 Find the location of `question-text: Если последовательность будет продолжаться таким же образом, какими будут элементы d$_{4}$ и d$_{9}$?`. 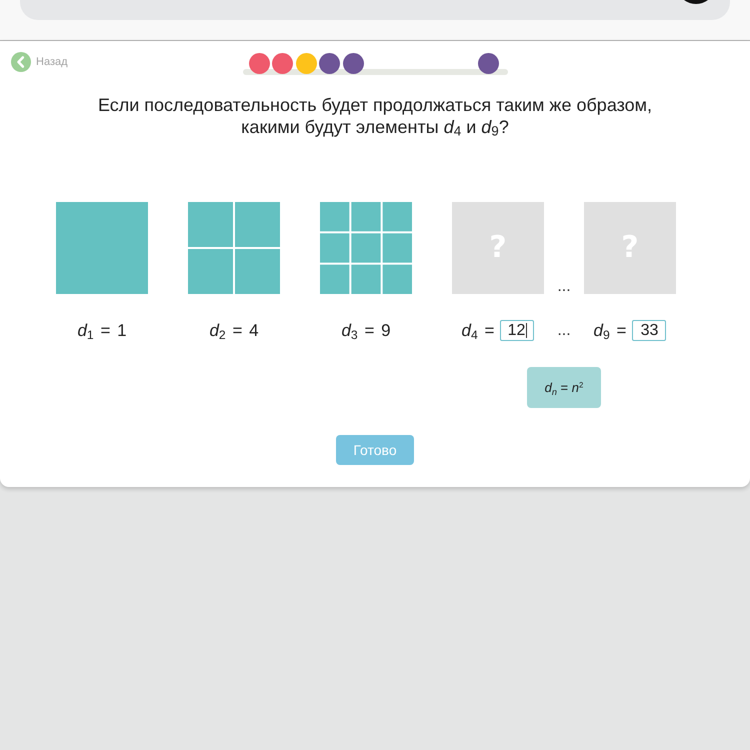

question-text: Если последовательность будет продолжаться таким же образом, какими будут элементы d$_{4}$ и d$_{9}$? is located at coordinates (375, 116).